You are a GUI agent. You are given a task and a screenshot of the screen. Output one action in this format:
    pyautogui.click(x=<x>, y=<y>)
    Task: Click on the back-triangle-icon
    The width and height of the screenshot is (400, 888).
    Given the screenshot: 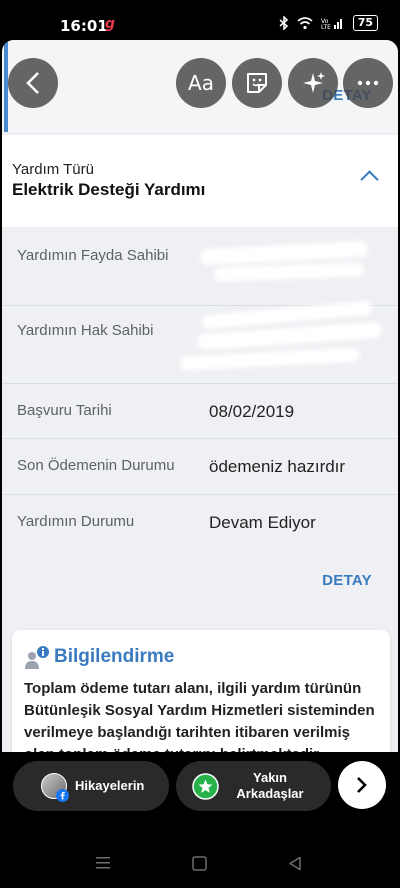 What is the action you would take?
    pyautogui.click(x=295, y=863)
    